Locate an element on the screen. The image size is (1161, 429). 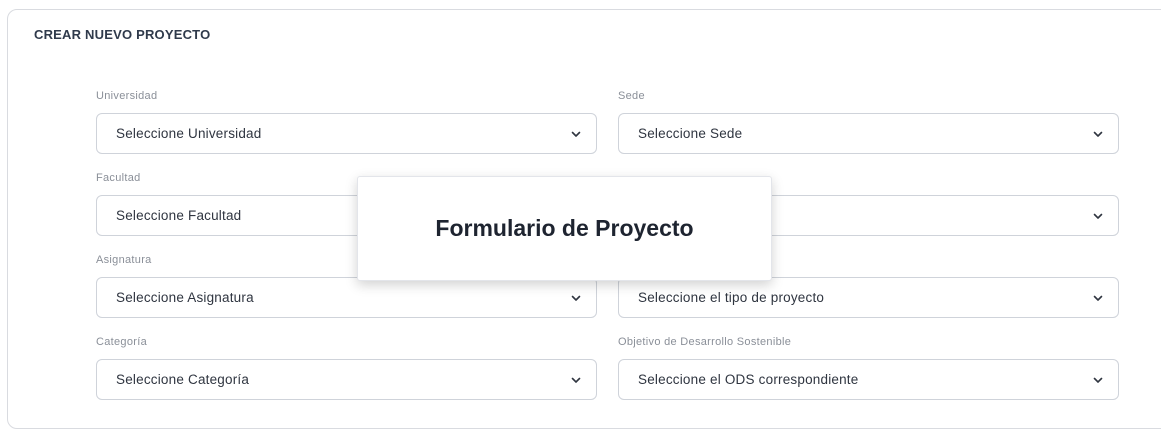
tipo-proyecto-select-value: Seleccione el tipo de proyecto is located at coordinates (731, 297).